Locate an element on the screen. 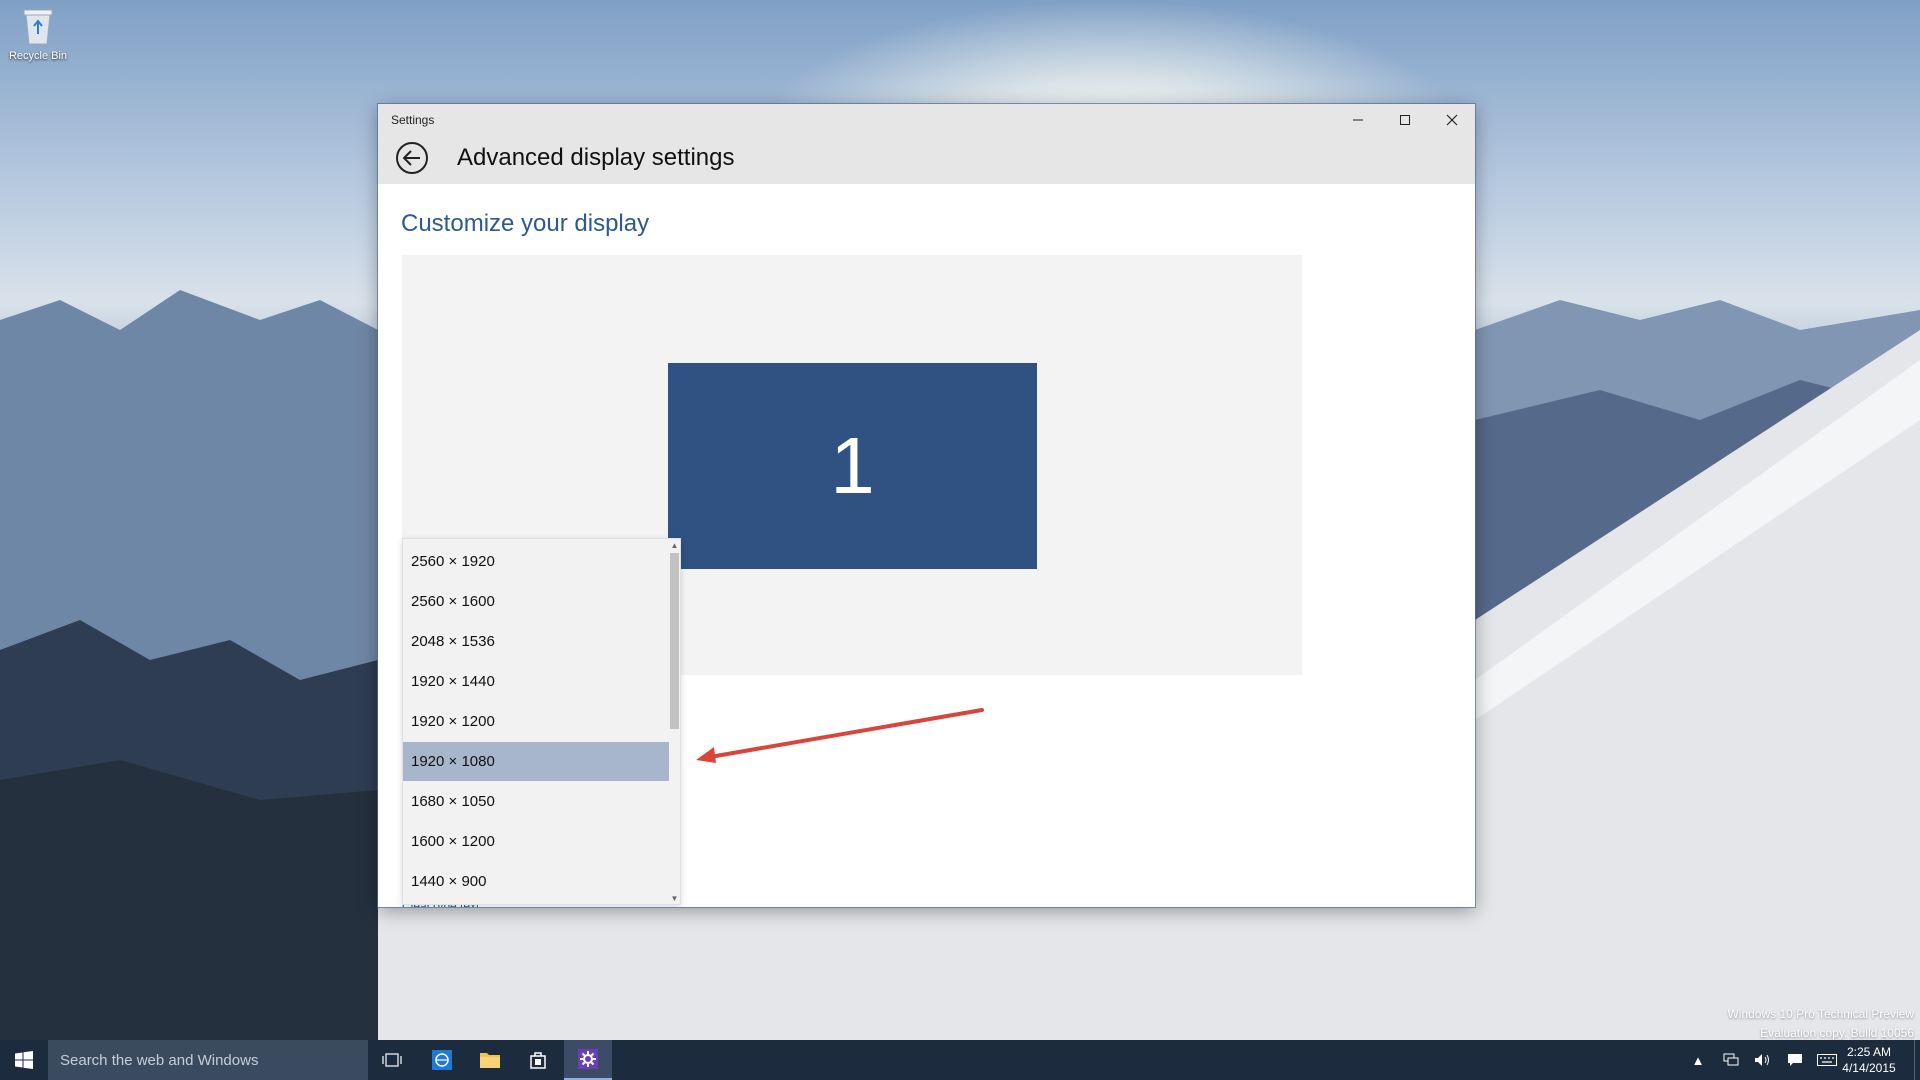  recycle-bin: Recycle Bin is located at coordinates (38, 34).